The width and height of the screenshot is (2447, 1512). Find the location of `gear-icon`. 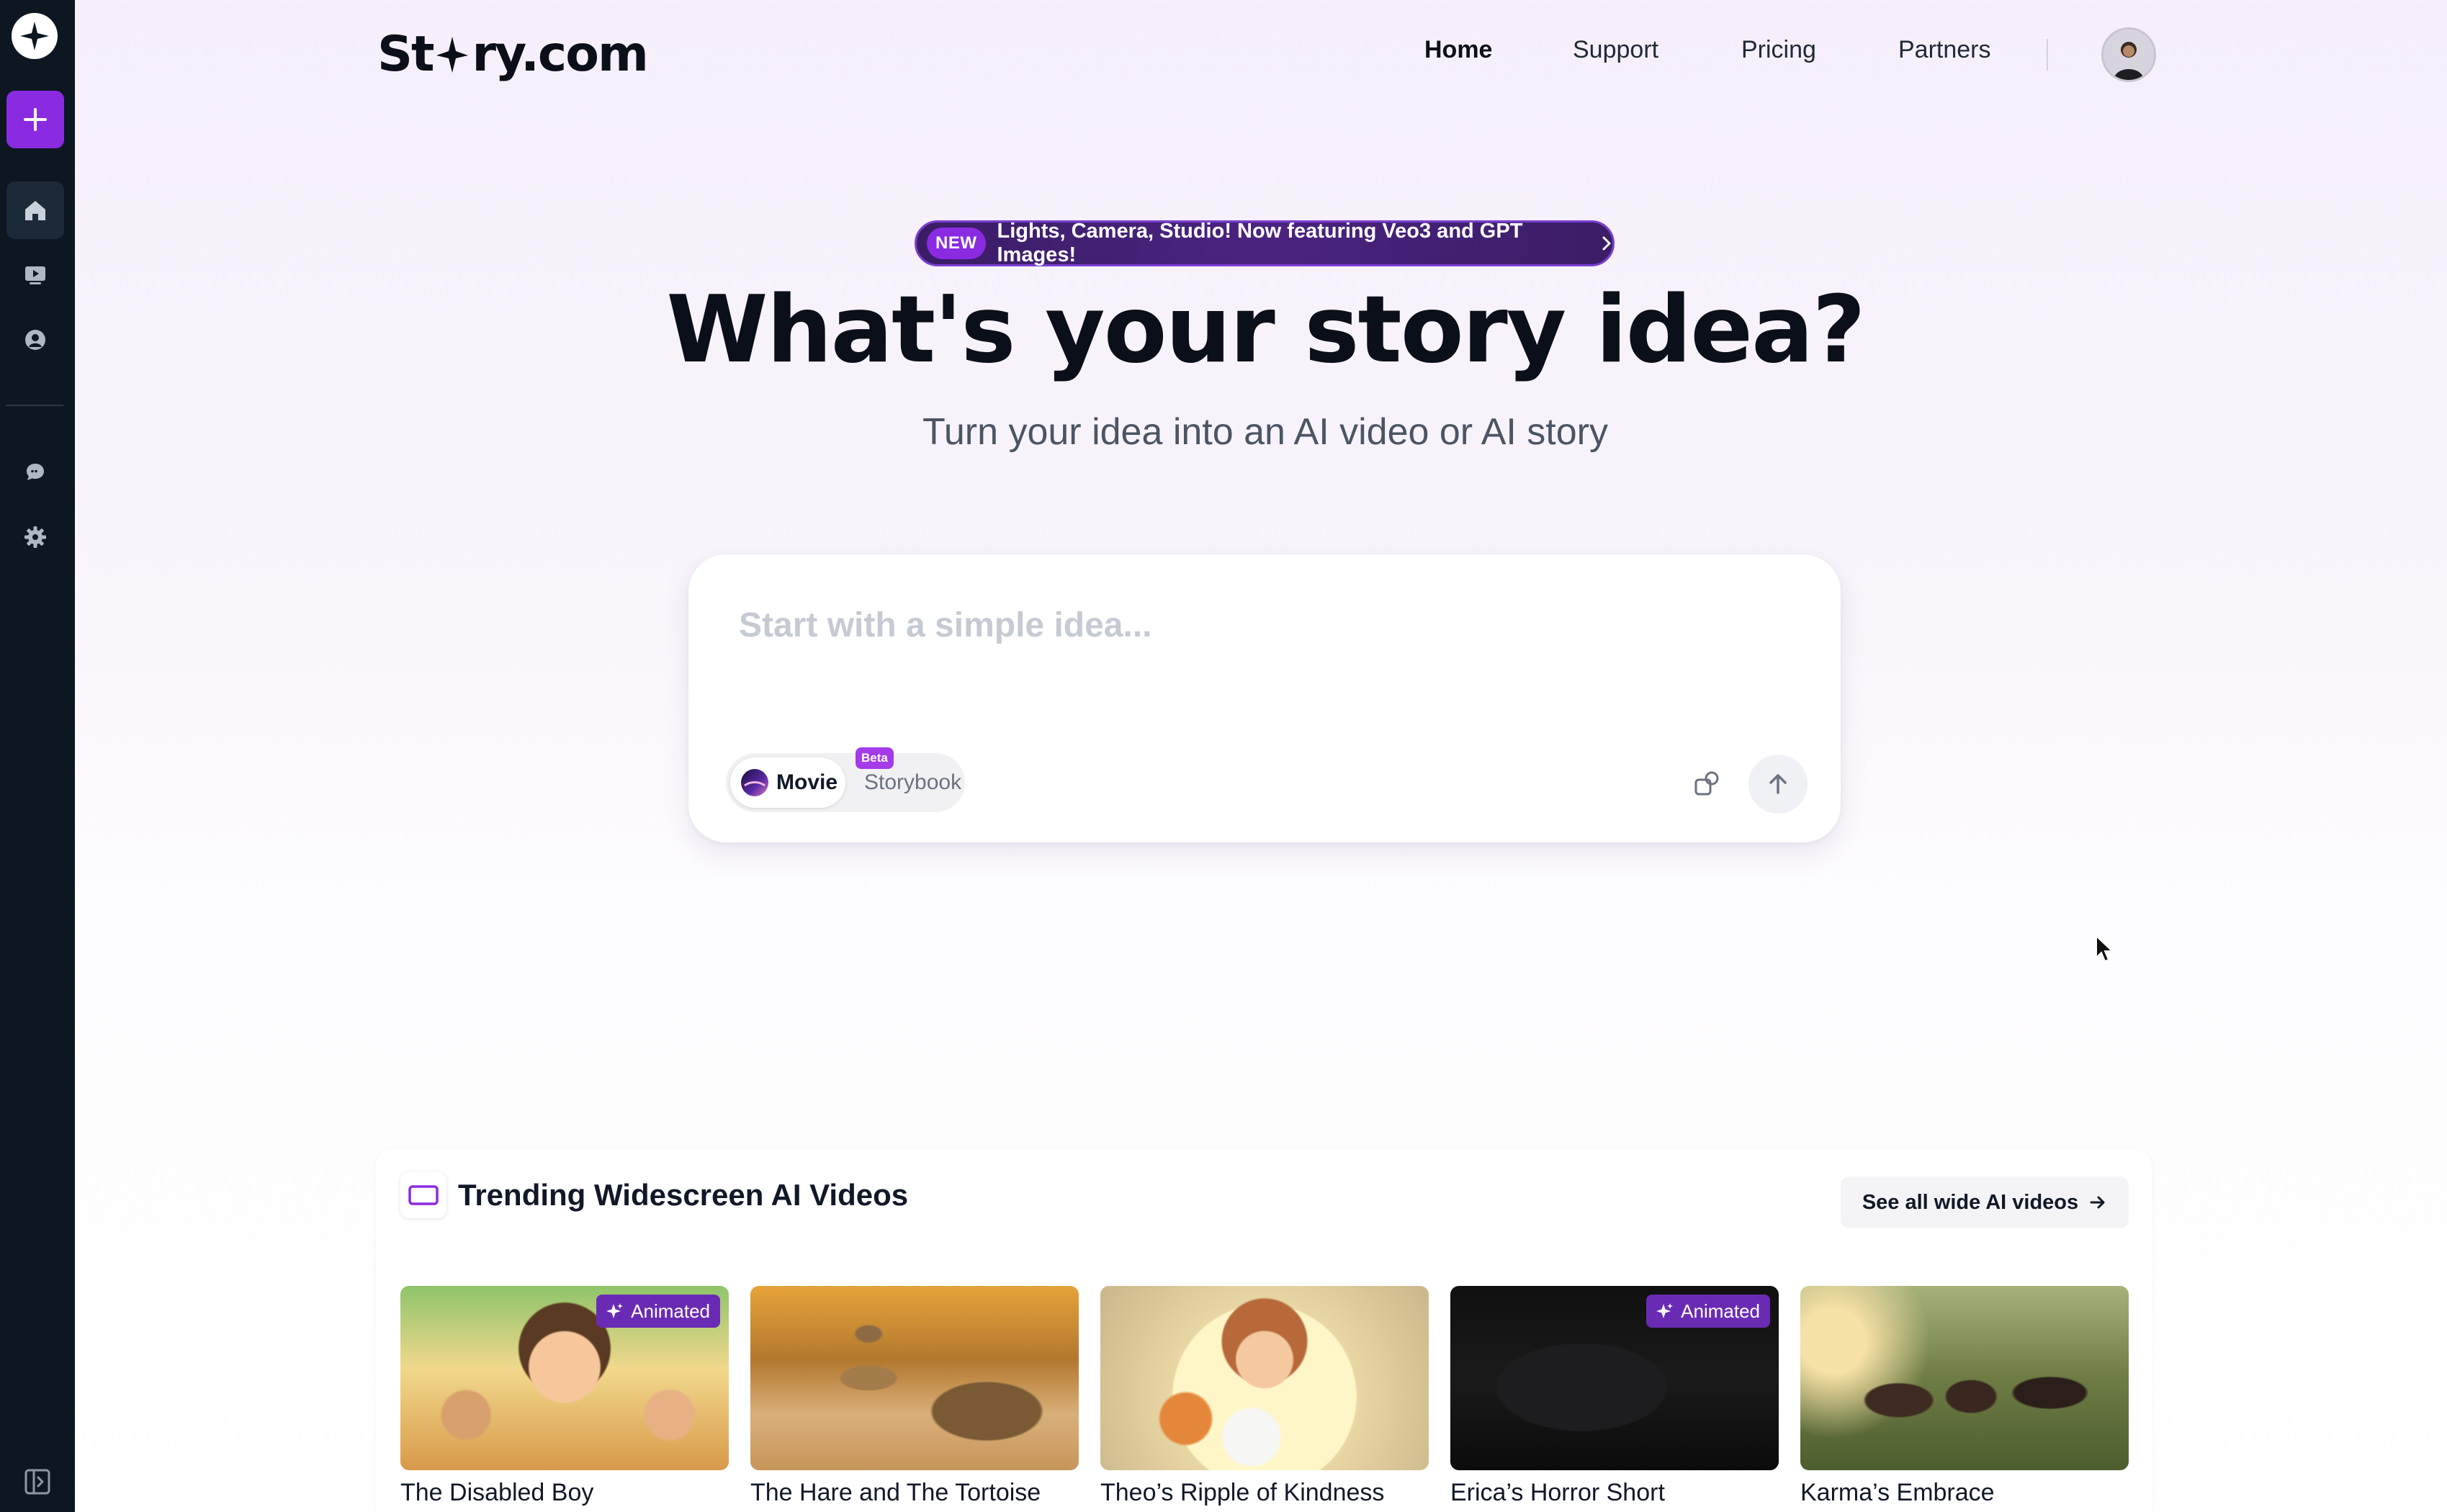

gear-icon is located at coordinates (35, 537).